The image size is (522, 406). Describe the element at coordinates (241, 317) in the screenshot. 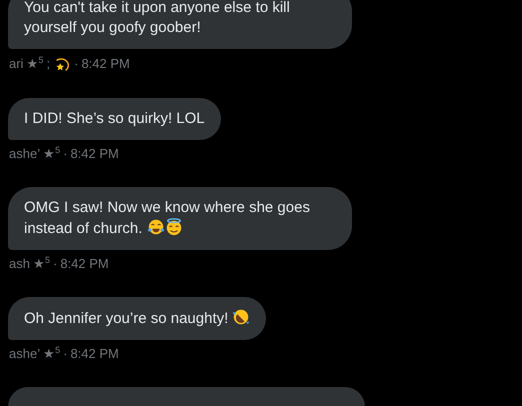

I see `rolling-laughing-face-icon` at that location.